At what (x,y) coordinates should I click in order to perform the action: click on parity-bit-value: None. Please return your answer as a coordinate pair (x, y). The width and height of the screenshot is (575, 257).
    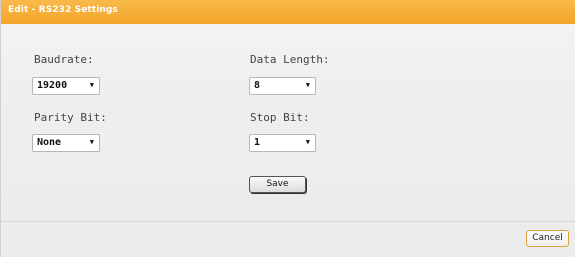
    Looking at the image, I should click on (49, 142).